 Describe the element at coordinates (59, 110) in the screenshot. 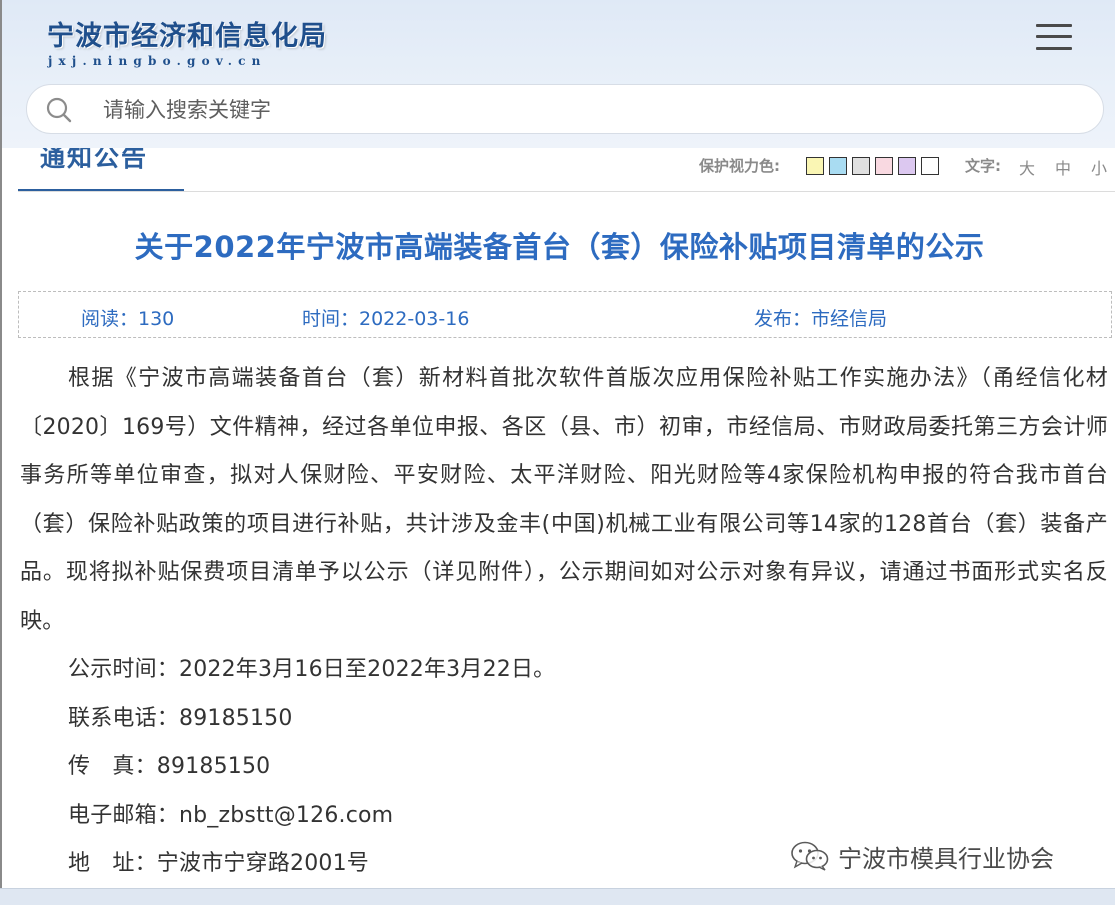

I see `search-icon` at that location.